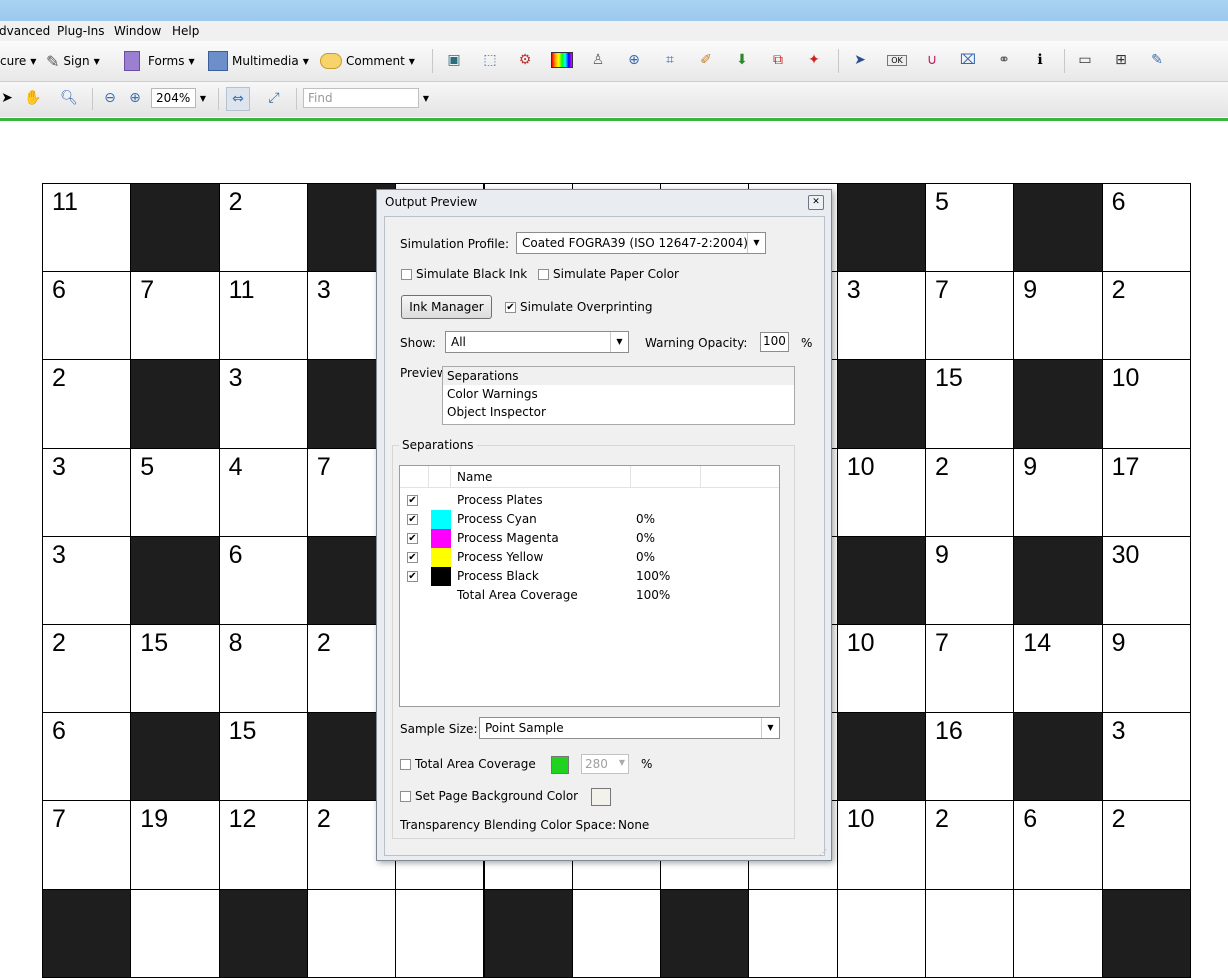  What do you see at coordinates (897, 60) in the screenshot?
I see `ok-icon: OK` at bounding box center [897, 60].